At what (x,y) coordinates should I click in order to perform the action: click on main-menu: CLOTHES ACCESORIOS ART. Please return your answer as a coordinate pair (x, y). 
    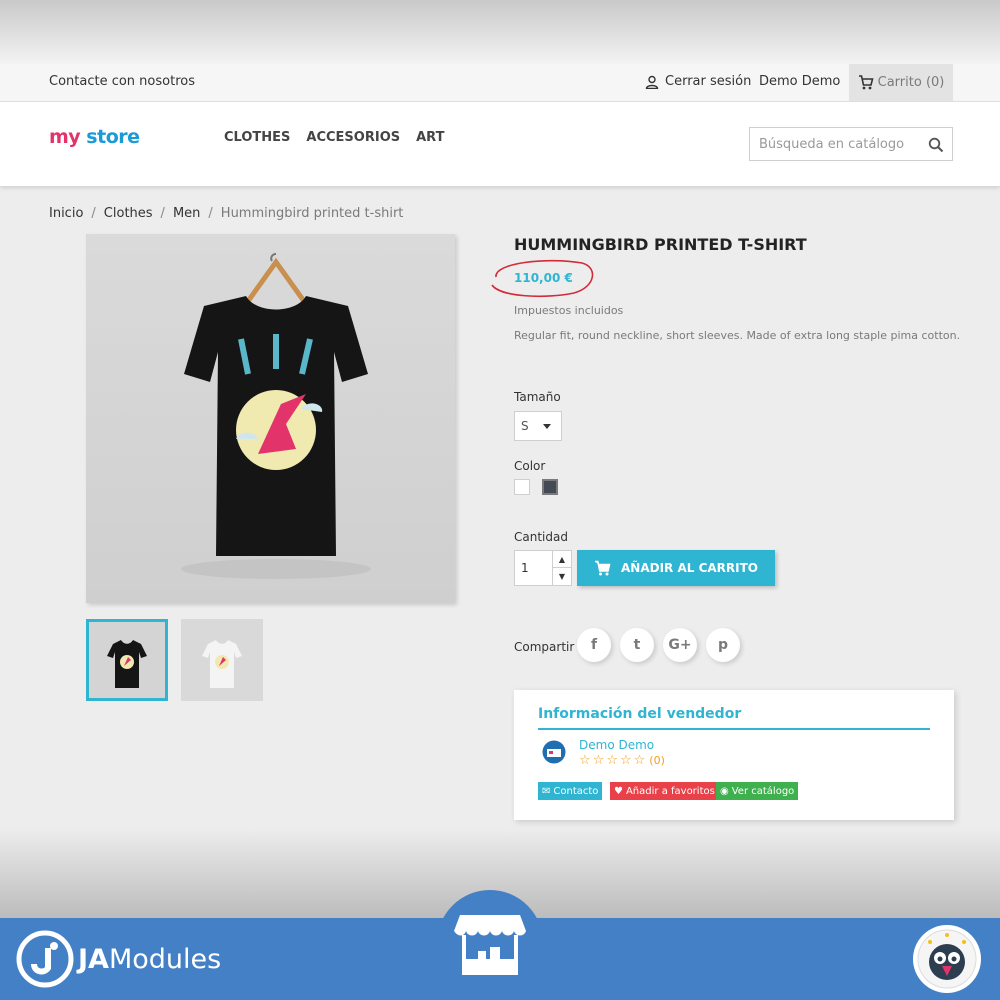
    Looking at the image, I should click on (334, 137).